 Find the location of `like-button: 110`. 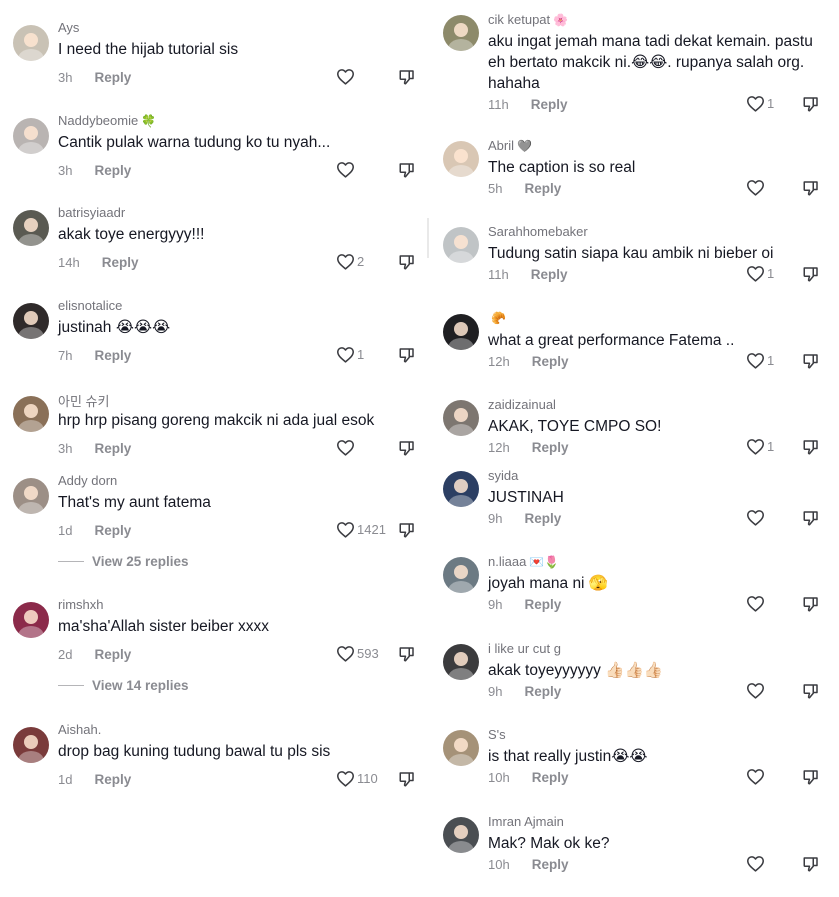

like-button: 110 is located at coordinates (357, 778).